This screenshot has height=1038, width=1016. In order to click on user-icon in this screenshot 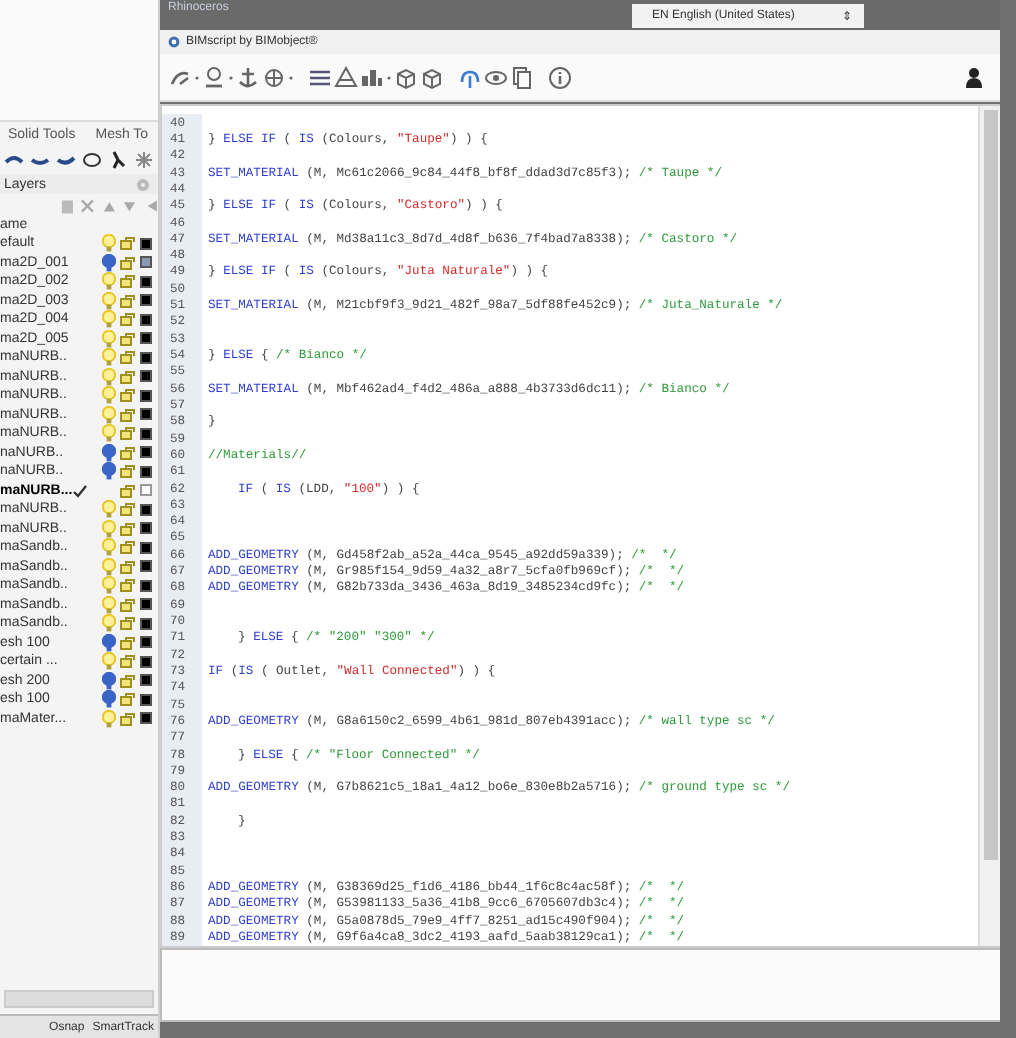, I will do `click(974, 77)`.